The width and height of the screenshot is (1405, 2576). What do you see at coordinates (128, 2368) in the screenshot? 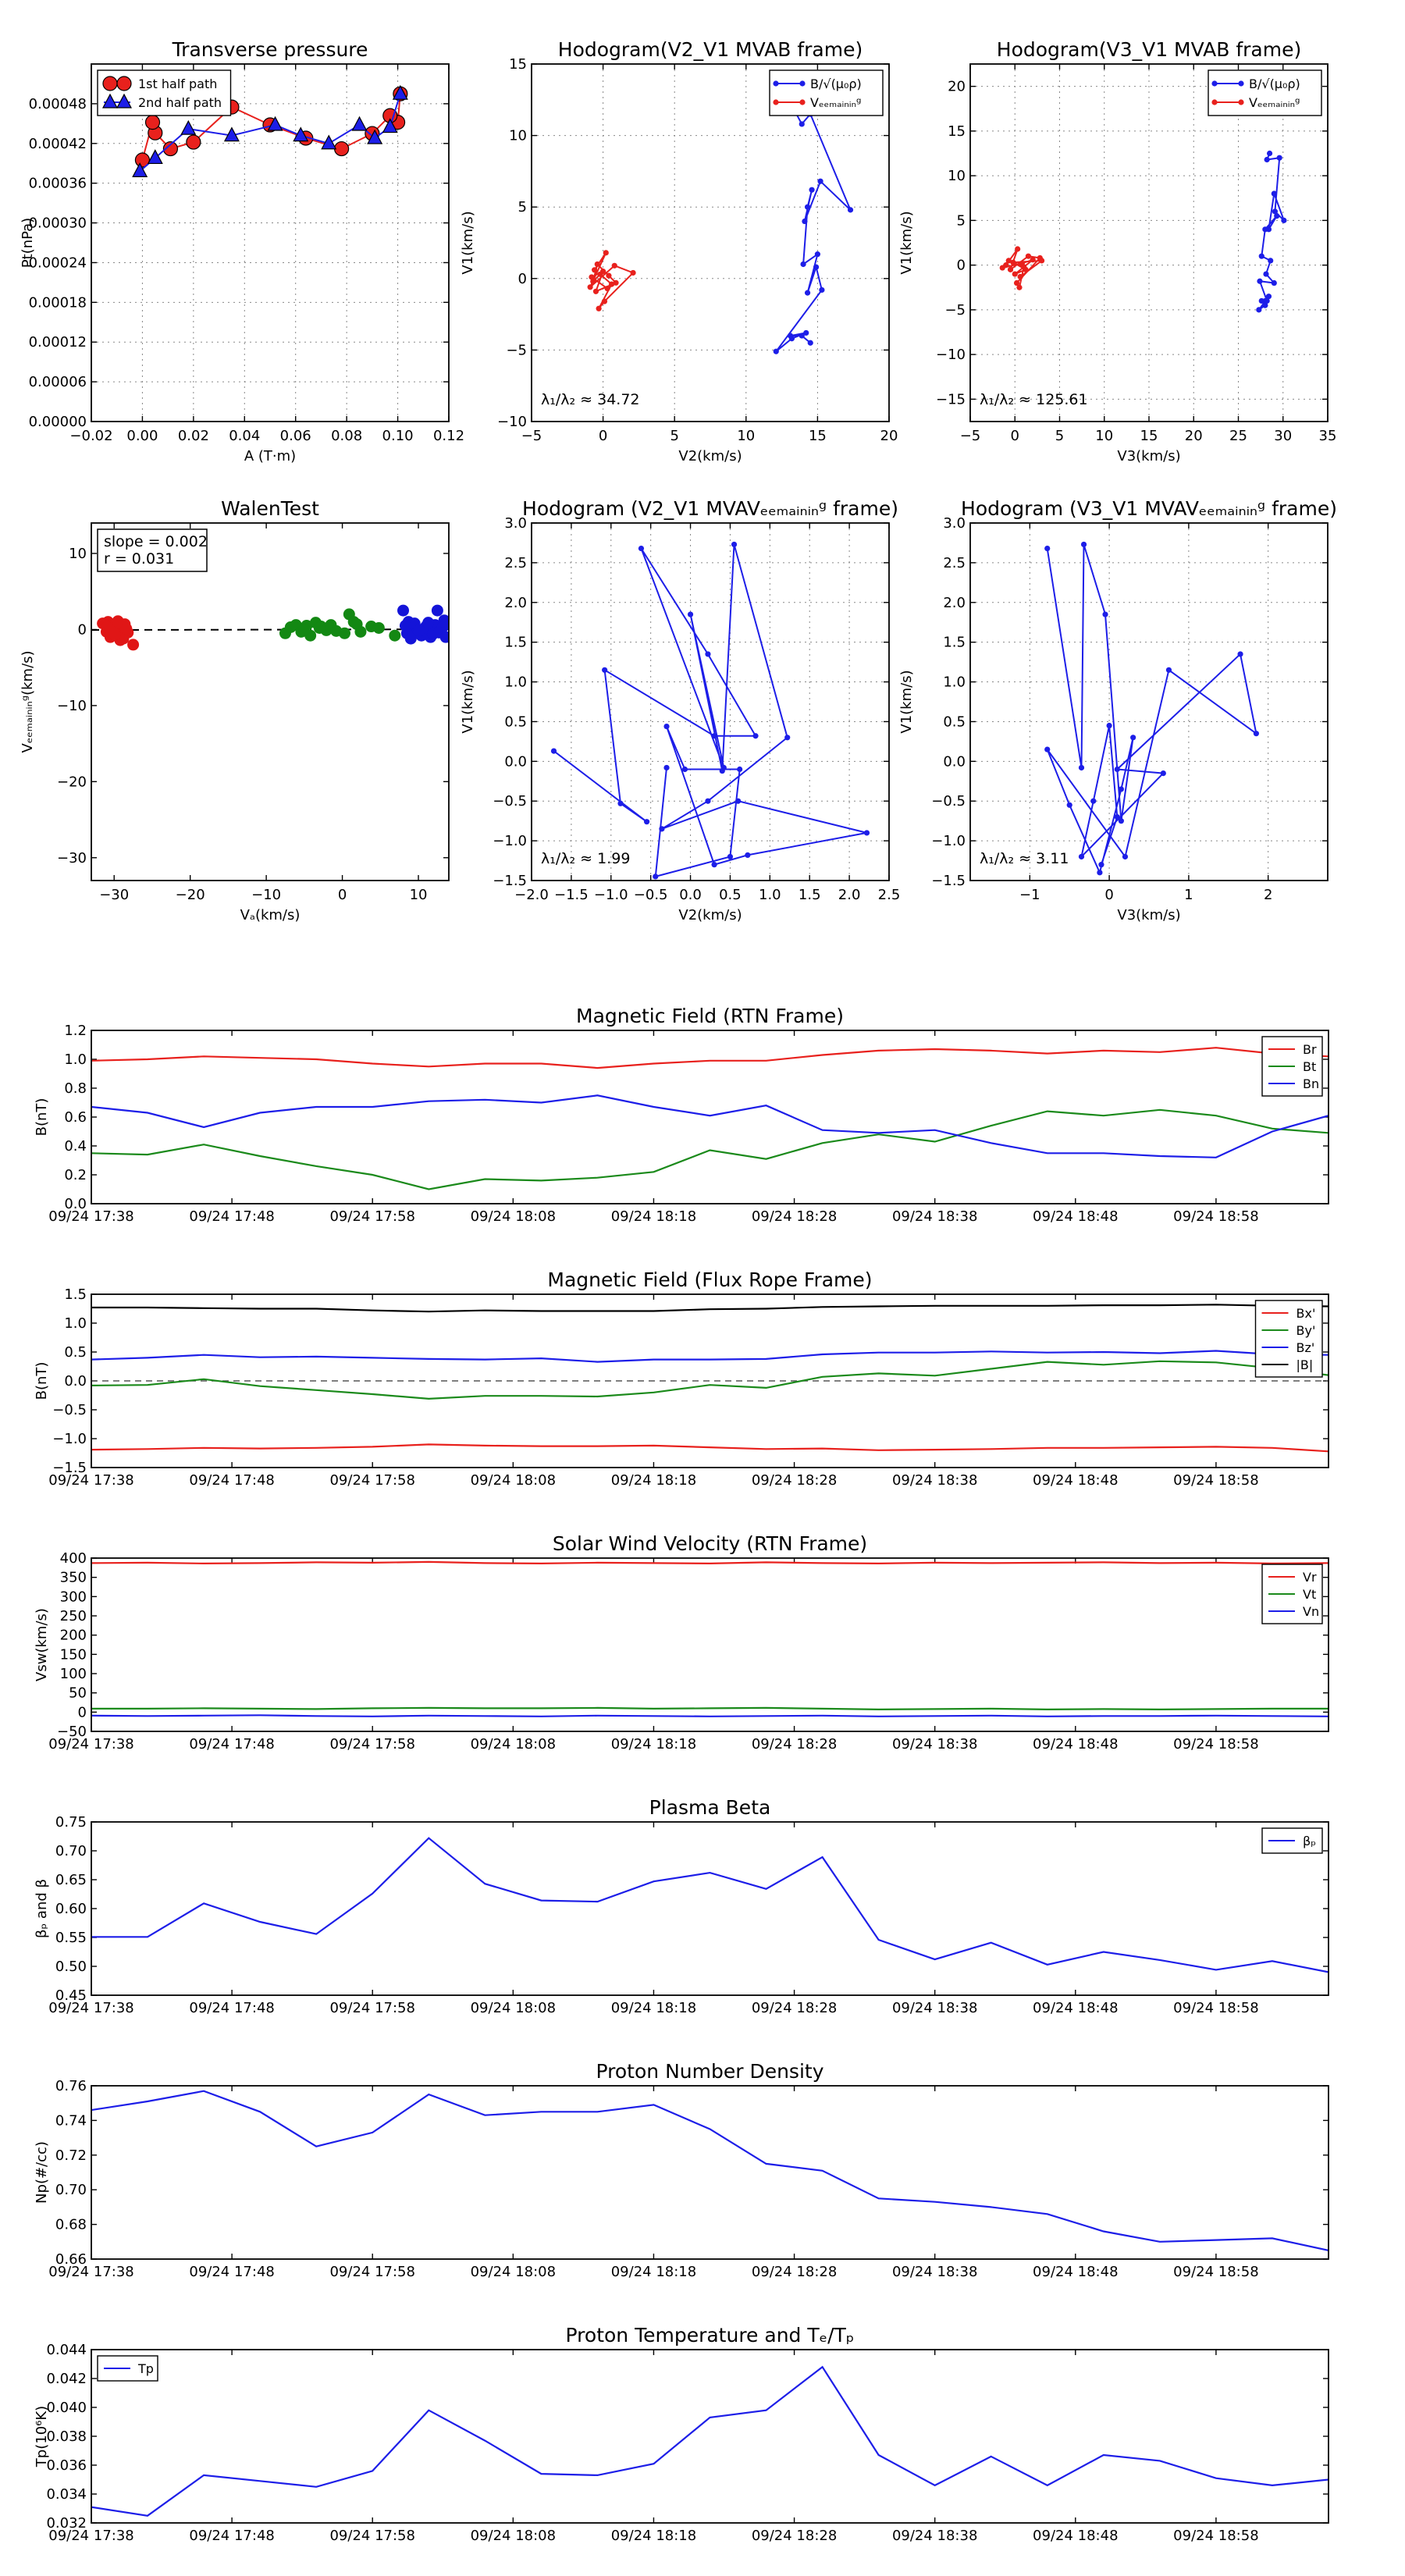
I see `legend: Tp` at bounding box center [128, 2368].